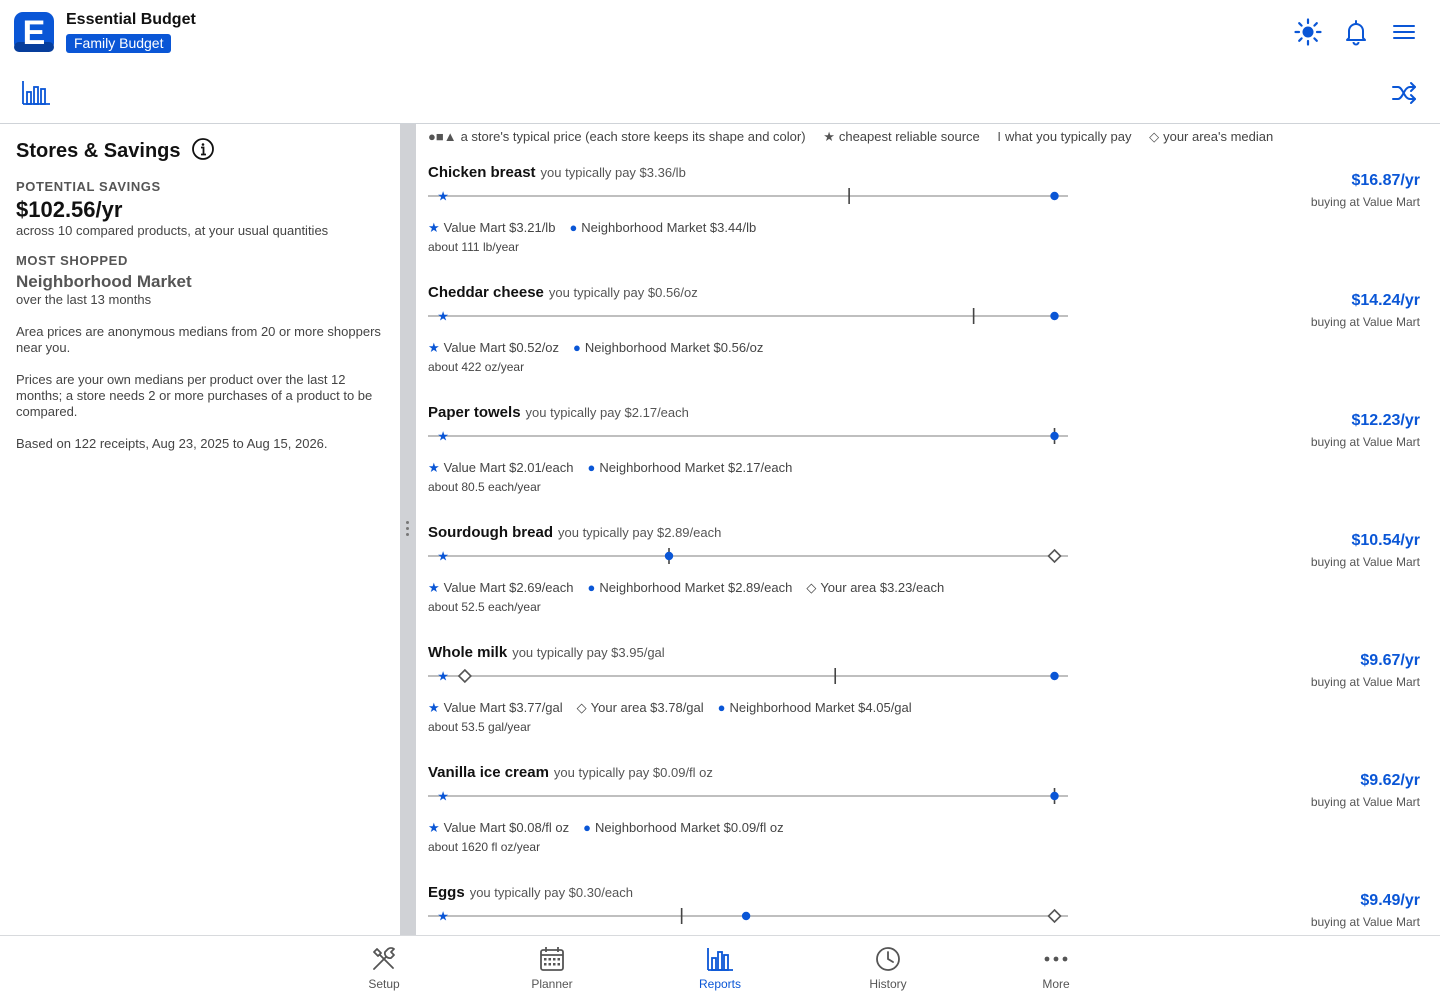  What do you see at coordinates (647, 707) in the screenshot?
I see `store-price-text: Your area $3.78/gal` at bounding box center [647, 707].